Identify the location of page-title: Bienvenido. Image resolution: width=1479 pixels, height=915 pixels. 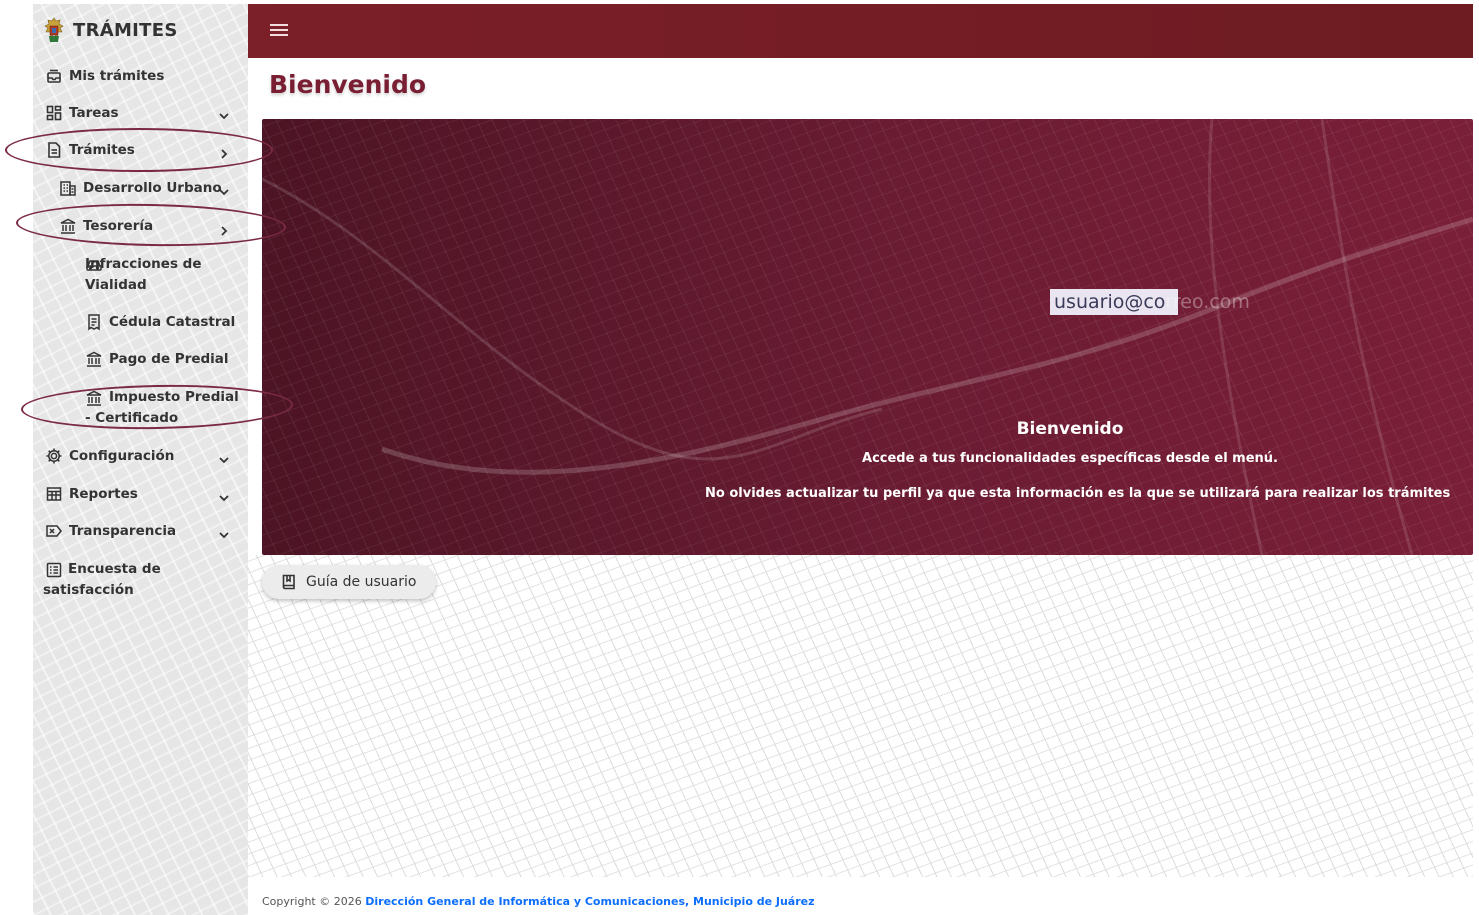
(348, 84).